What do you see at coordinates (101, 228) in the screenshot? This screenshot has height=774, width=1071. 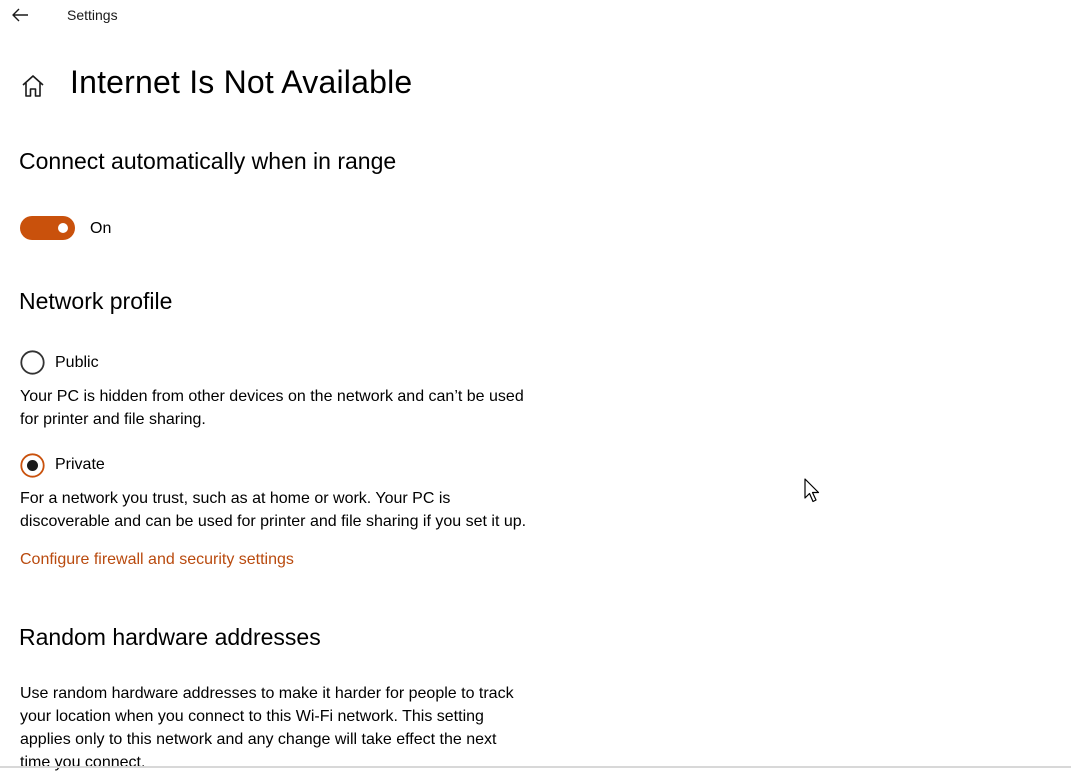 I see `toggle-state-label: On` at bounding box center [101, 228].